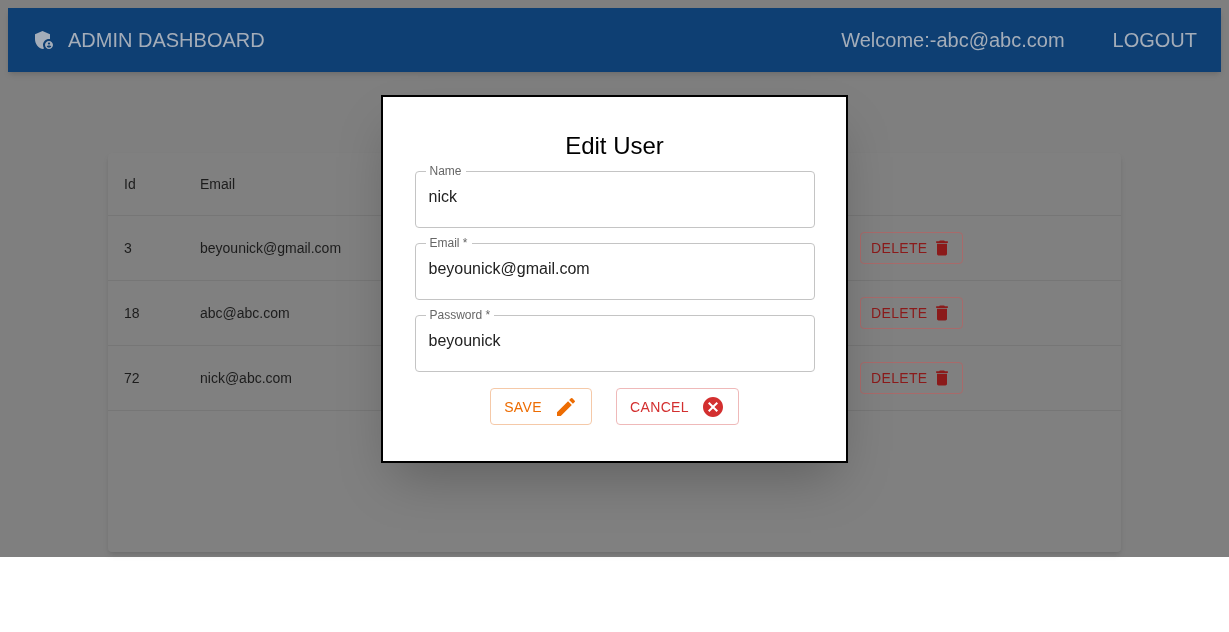  I want to click on text-field: Password * beyounick, so click(614, 339).